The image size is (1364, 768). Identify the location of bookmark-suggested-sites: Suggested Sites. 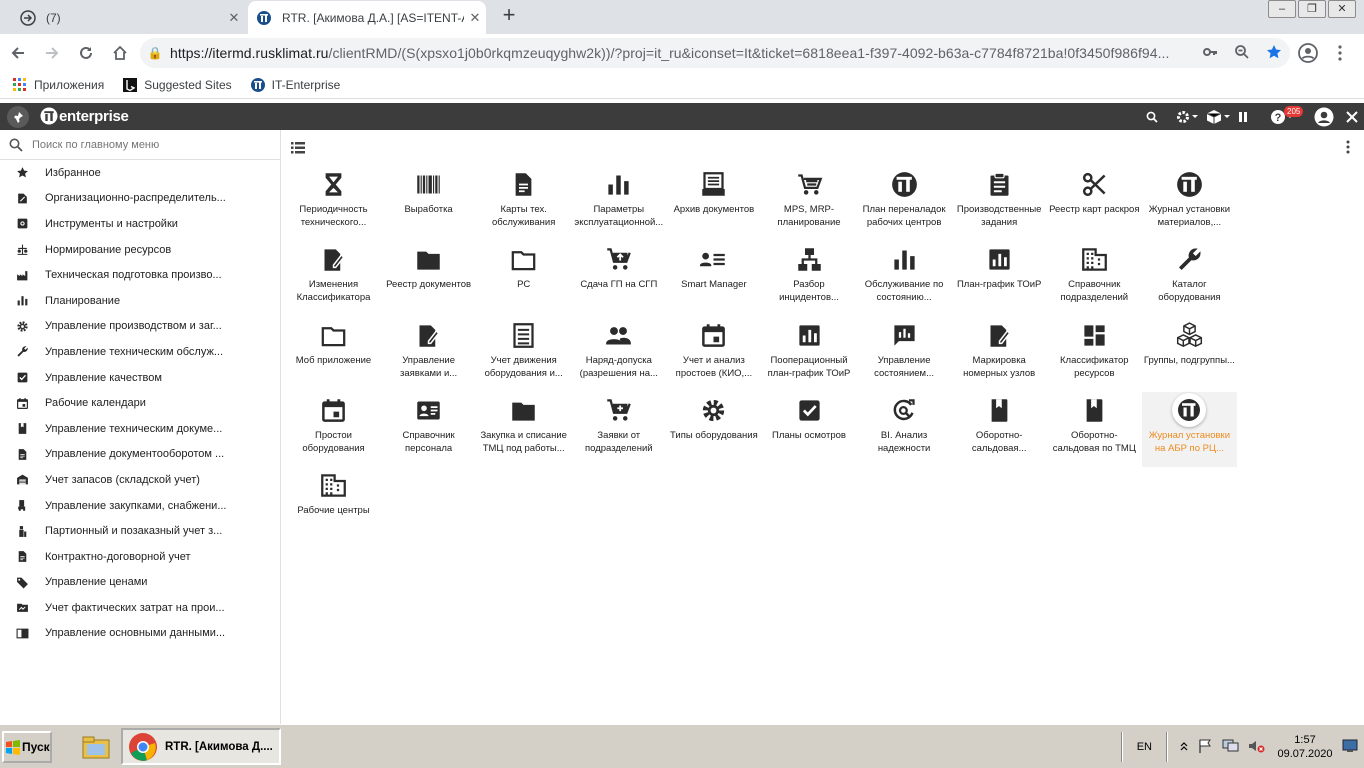
(177, 85).